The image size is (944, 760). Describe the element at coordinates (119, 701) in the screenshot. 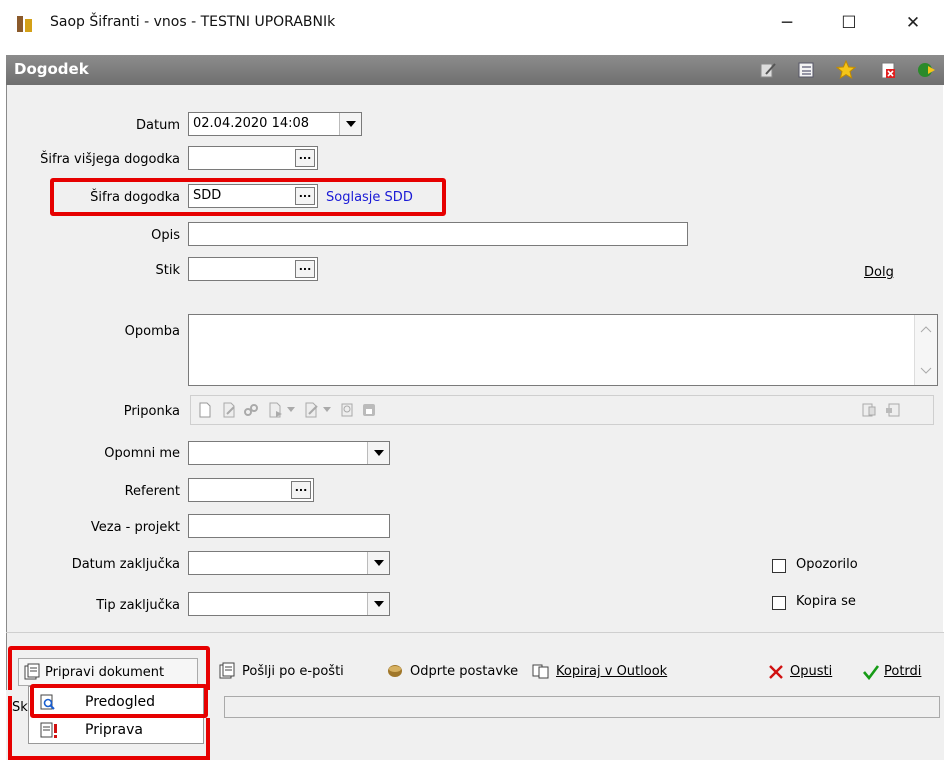

I see `highlight-predogled` at that location.